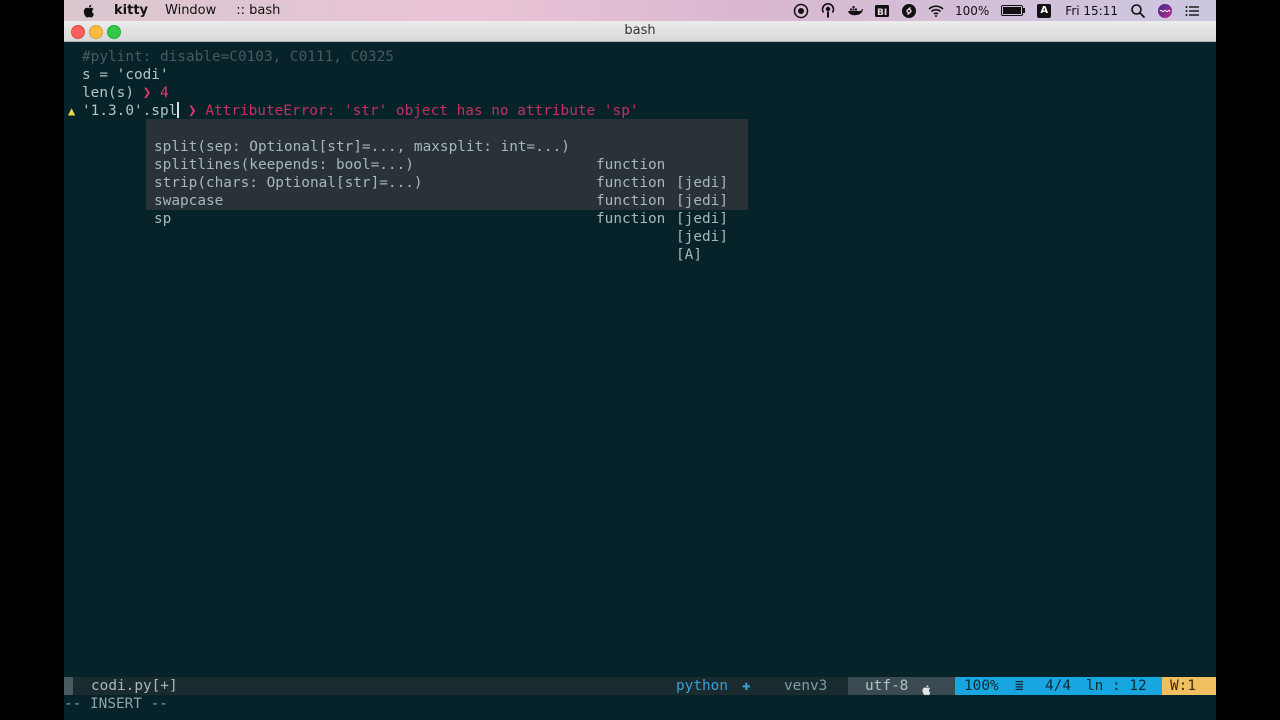 The image size is (1280, 720). What do you see at coordinates (238, 57) in the screenshot?
I see `editor-line-1: #pylint: disable=C0103, C0111, C0325` at bounding box center [238, 57].